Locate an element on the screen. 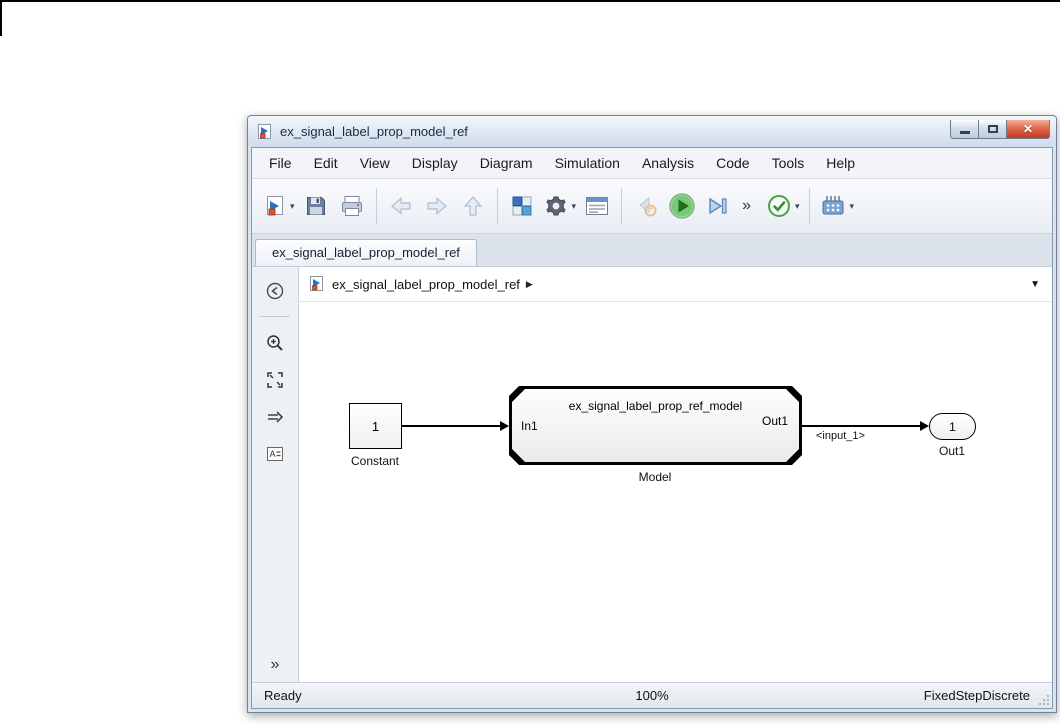  new-model-icon is located at coordinates (275, 206).